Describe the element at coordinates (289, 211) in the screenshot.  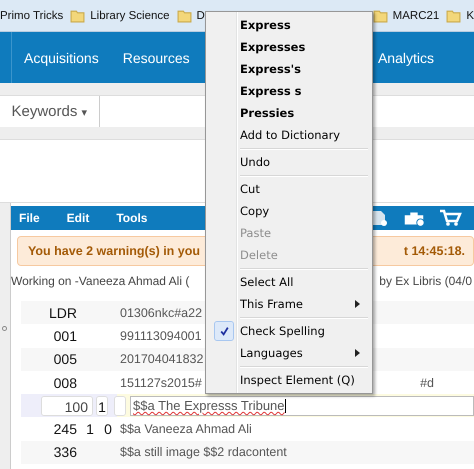
I see `menu-item: Copy` at that location.